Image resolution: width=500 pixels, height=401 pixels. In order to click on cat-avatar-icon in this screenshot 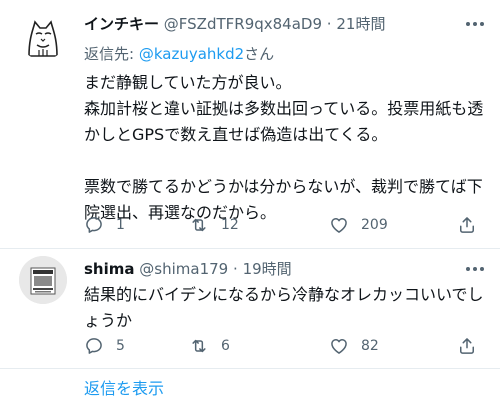, I will do `click(43, 36)`.